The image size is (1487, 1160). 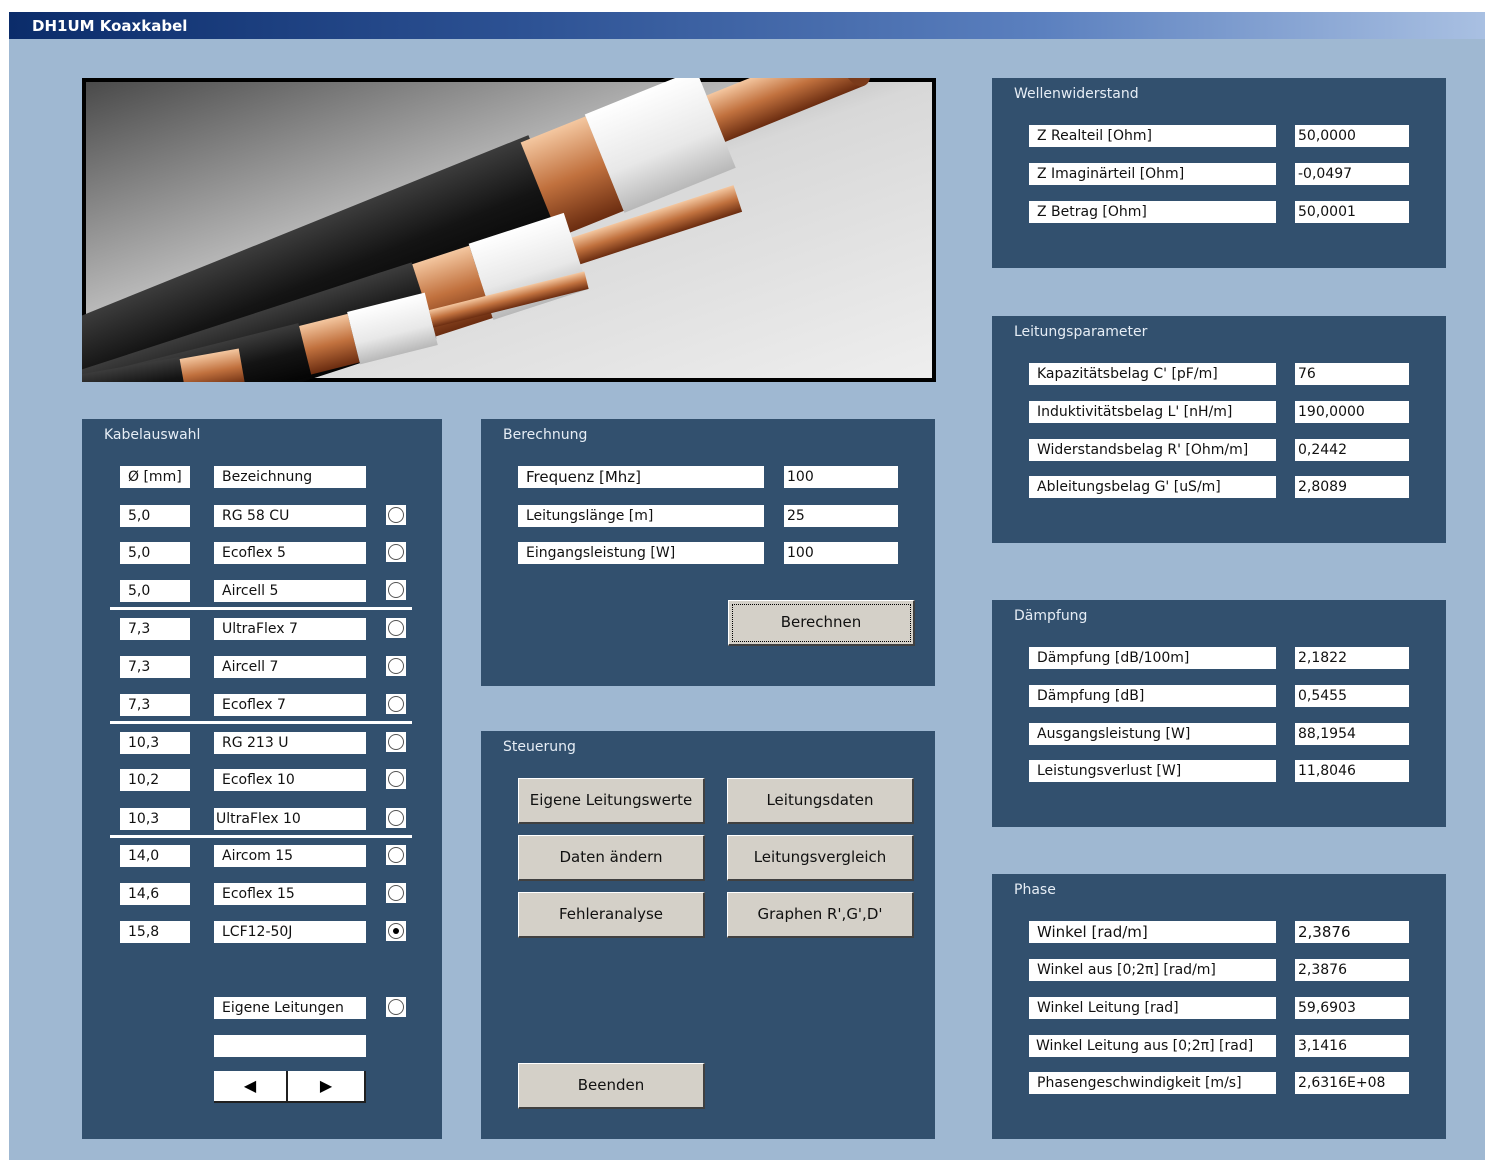 I want to click on daten-aendern-label: Daten ändern, so click(x=611, y=857).